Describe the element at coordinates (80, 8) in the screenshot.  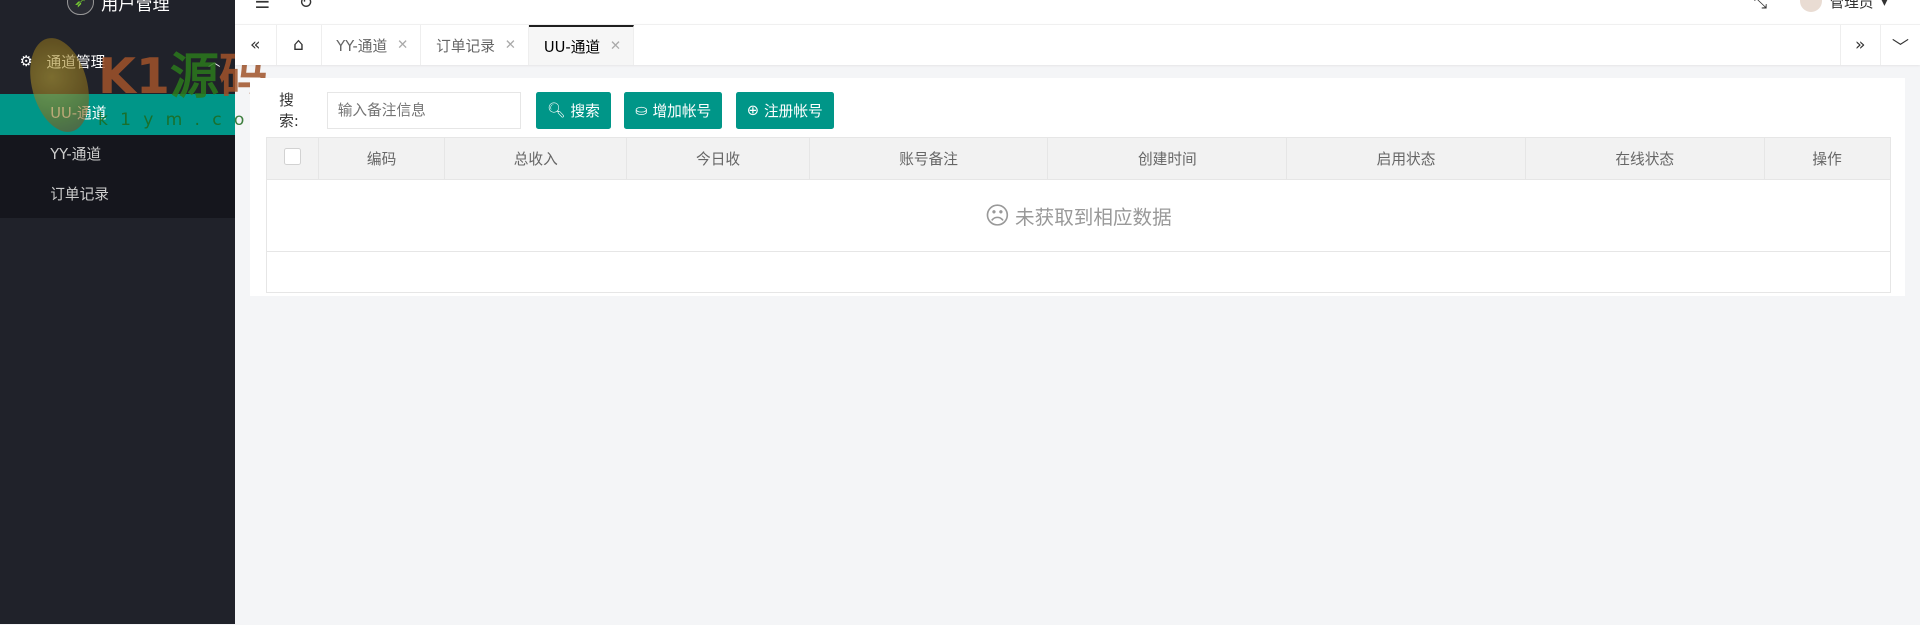
I see `rocket-icon: ➶` at that location.